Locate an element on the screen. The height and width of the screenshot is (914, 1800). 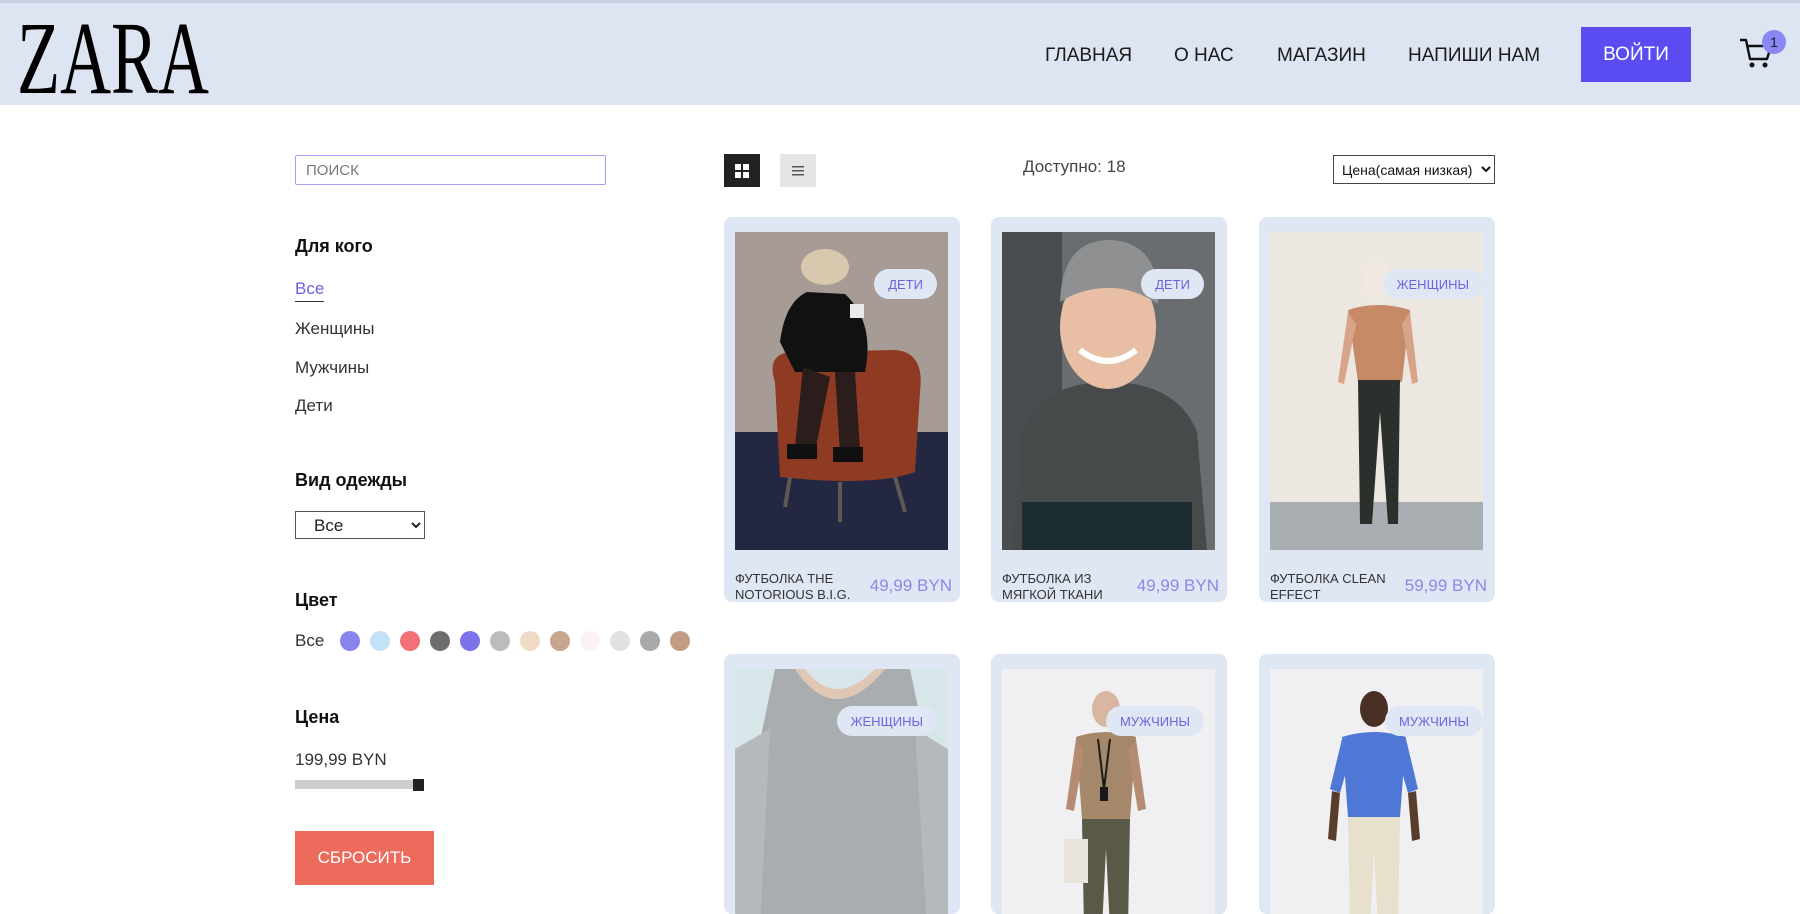
list-view-button is located at coordinates (798, 170).